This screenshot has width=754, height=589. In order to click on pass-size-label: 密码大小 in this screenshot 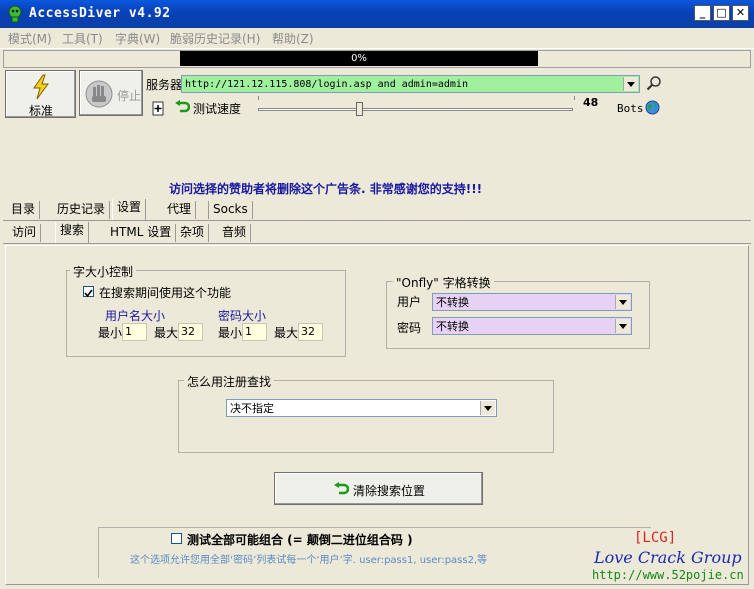, I will do `click(242, 316)`.